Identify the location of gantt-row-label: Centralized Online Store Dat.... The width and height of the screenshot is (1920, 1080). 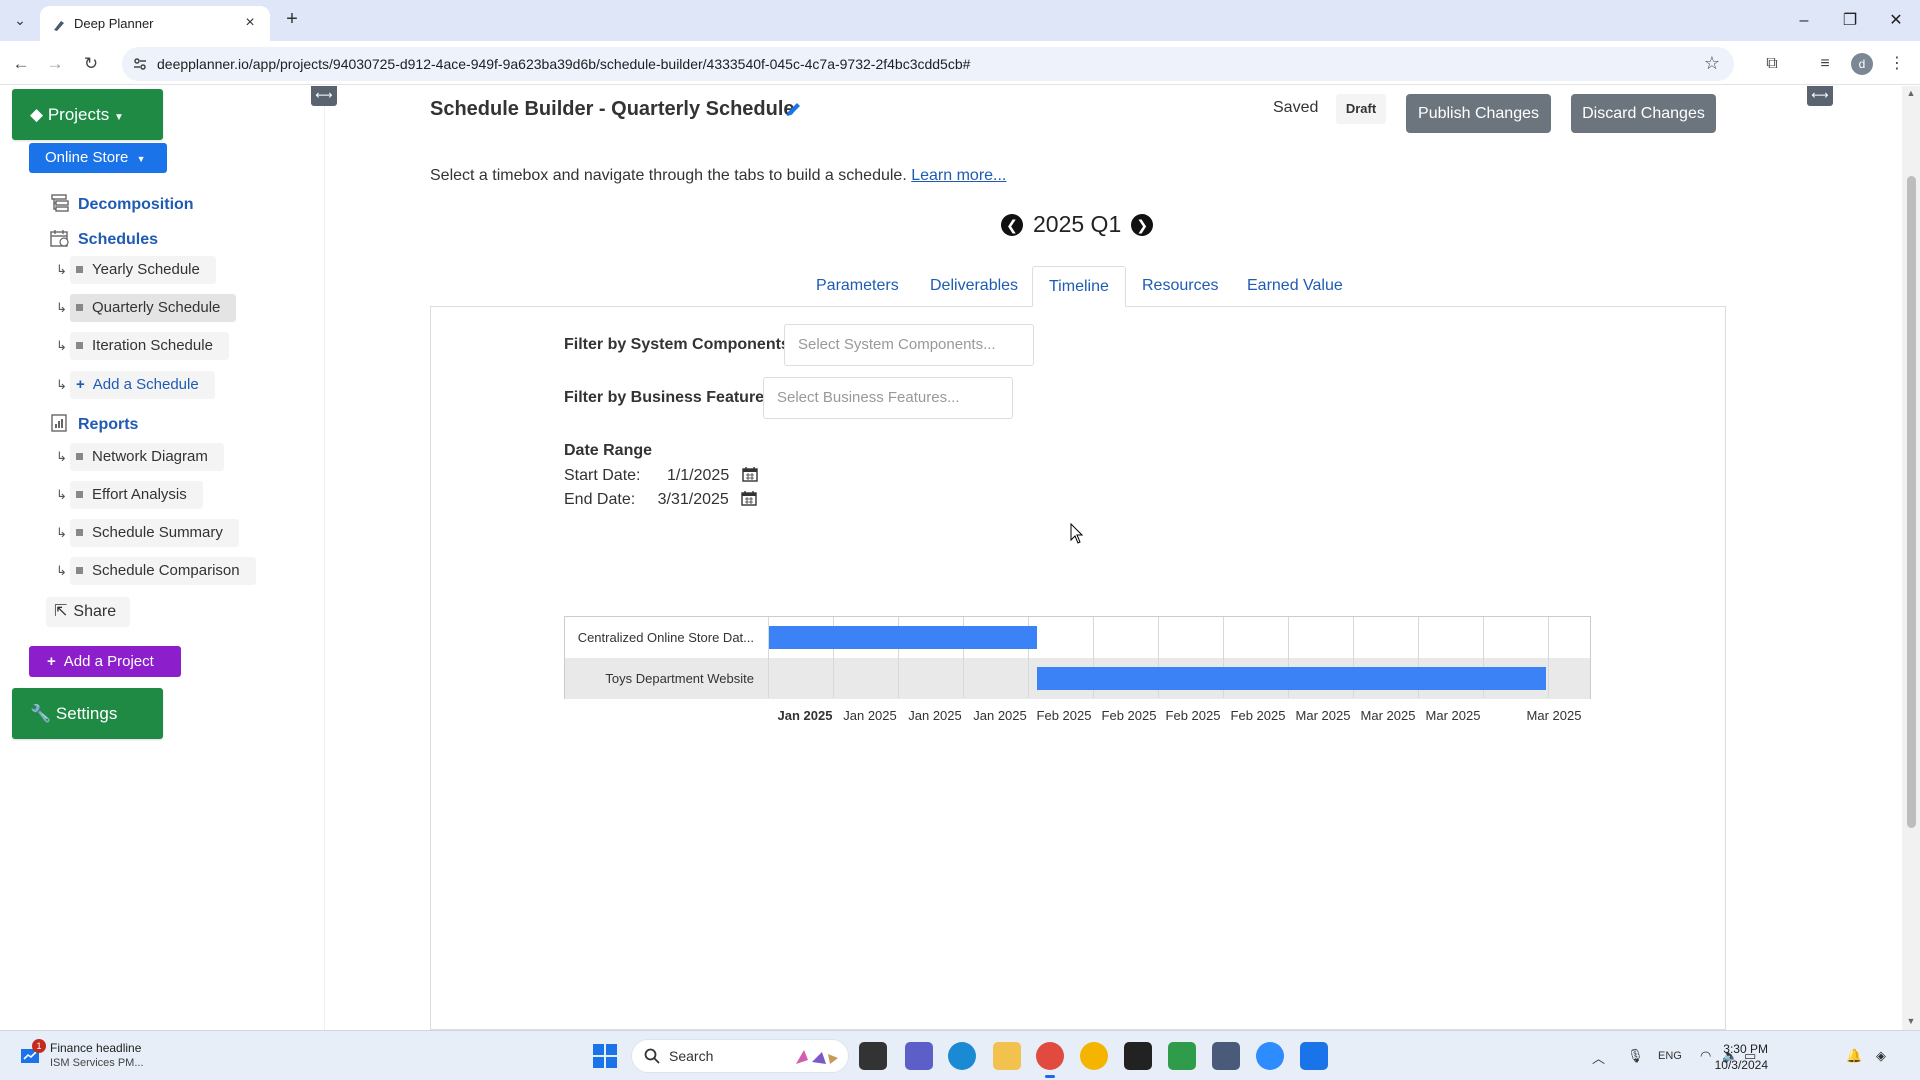
(665, 637).